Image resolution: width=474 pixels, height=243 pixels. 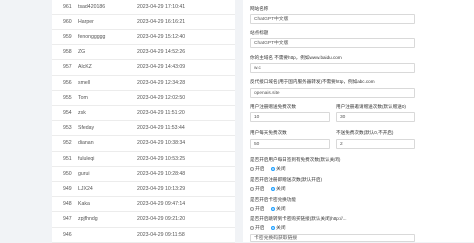 What do you see at coordinates (67, 82) in the screenshot?
I see `user-id: 956` at bounding box center [67, 82].